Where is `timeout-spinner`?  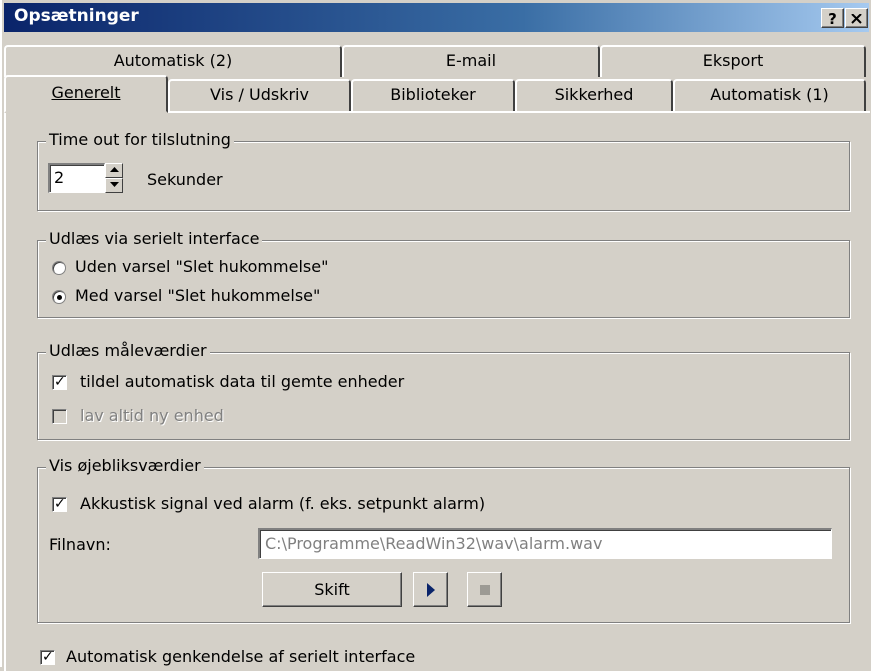 timeout-spinner is located at coordinates (114, 178).